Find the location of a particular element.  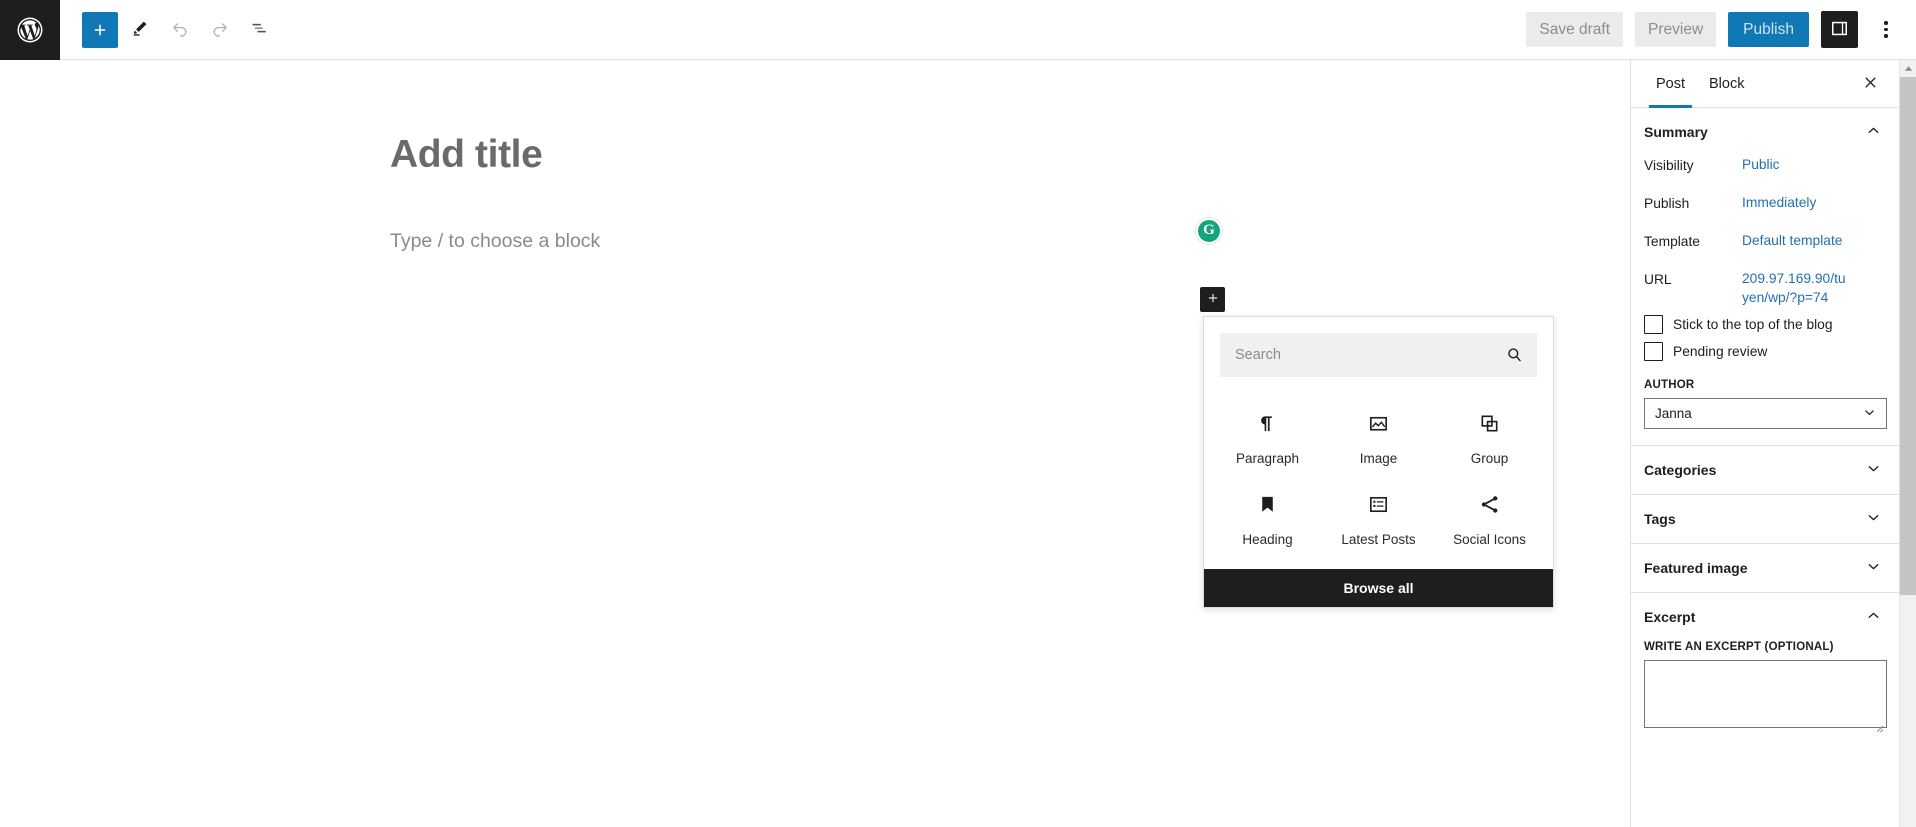

three-dots-icon is located at coordinates (1886, 29).